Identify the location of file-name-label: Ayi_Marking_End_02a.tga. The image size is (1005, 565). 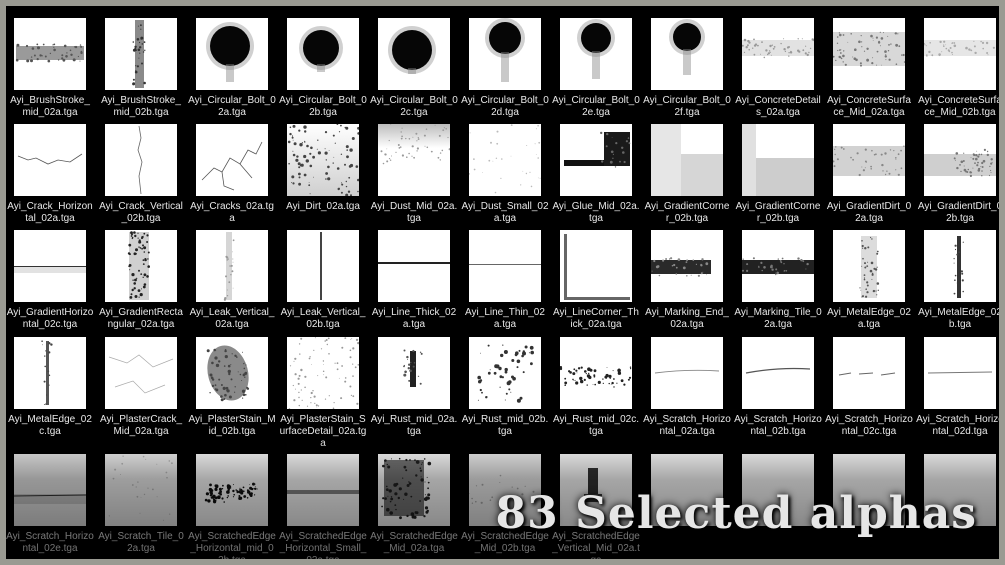
(687, 318).